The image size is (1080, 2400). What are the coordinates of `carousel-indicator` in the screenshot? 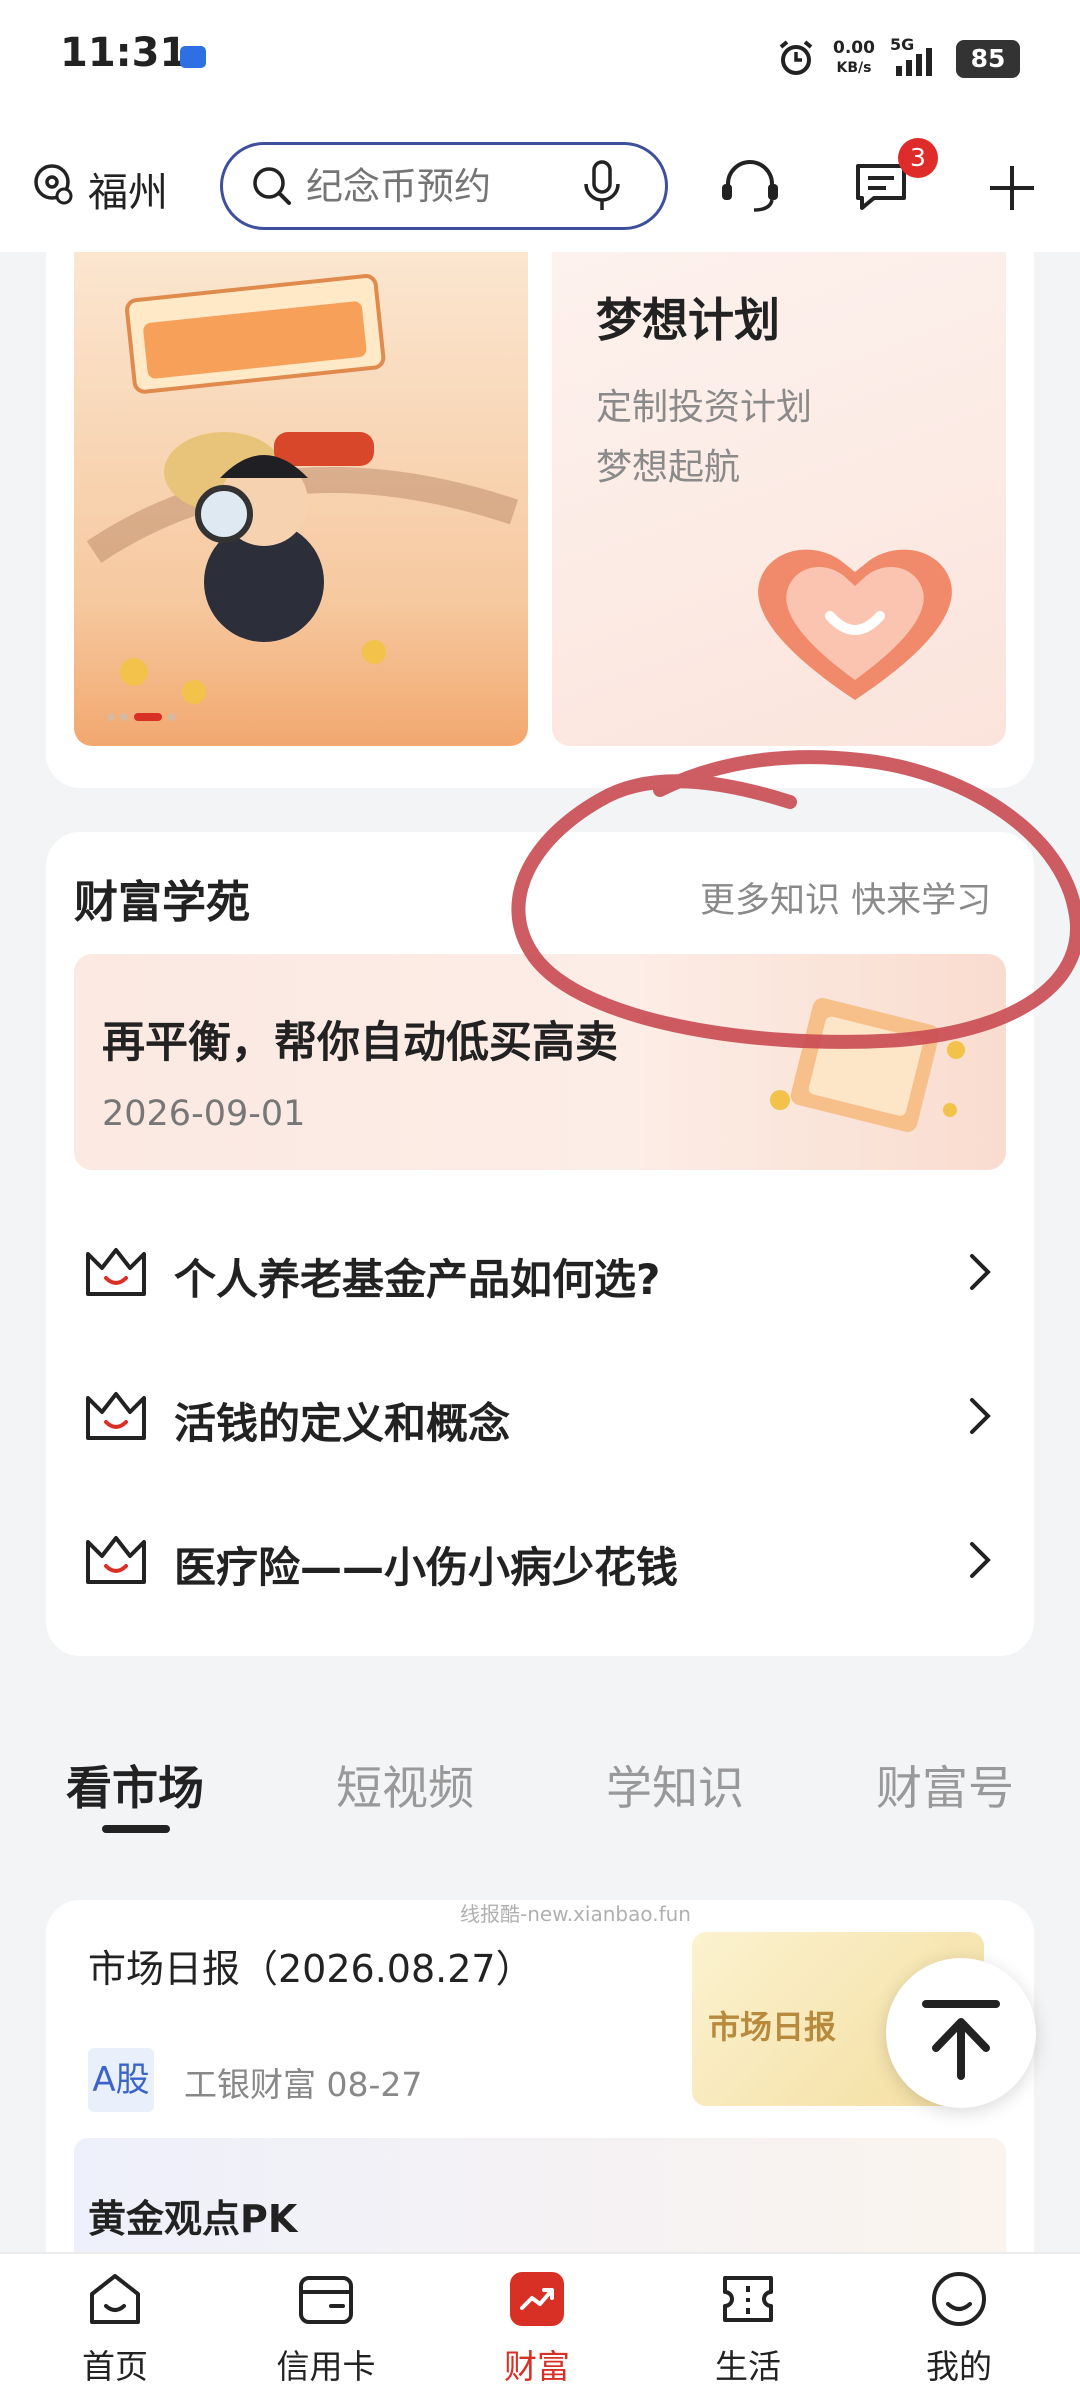 It's located at (141, 717).